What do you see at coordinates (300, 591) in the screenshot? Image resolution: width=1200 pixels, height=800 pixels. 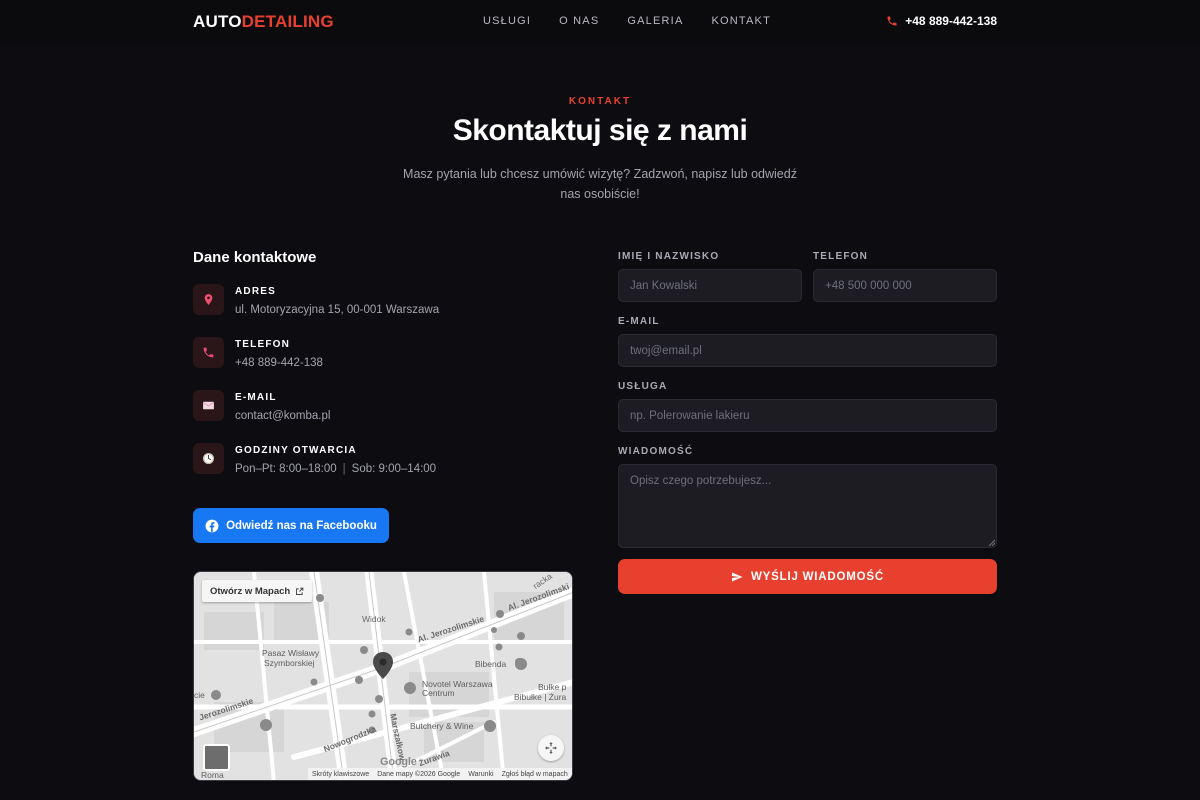 I see `external-link-icon` at bounding box center [300, 591].